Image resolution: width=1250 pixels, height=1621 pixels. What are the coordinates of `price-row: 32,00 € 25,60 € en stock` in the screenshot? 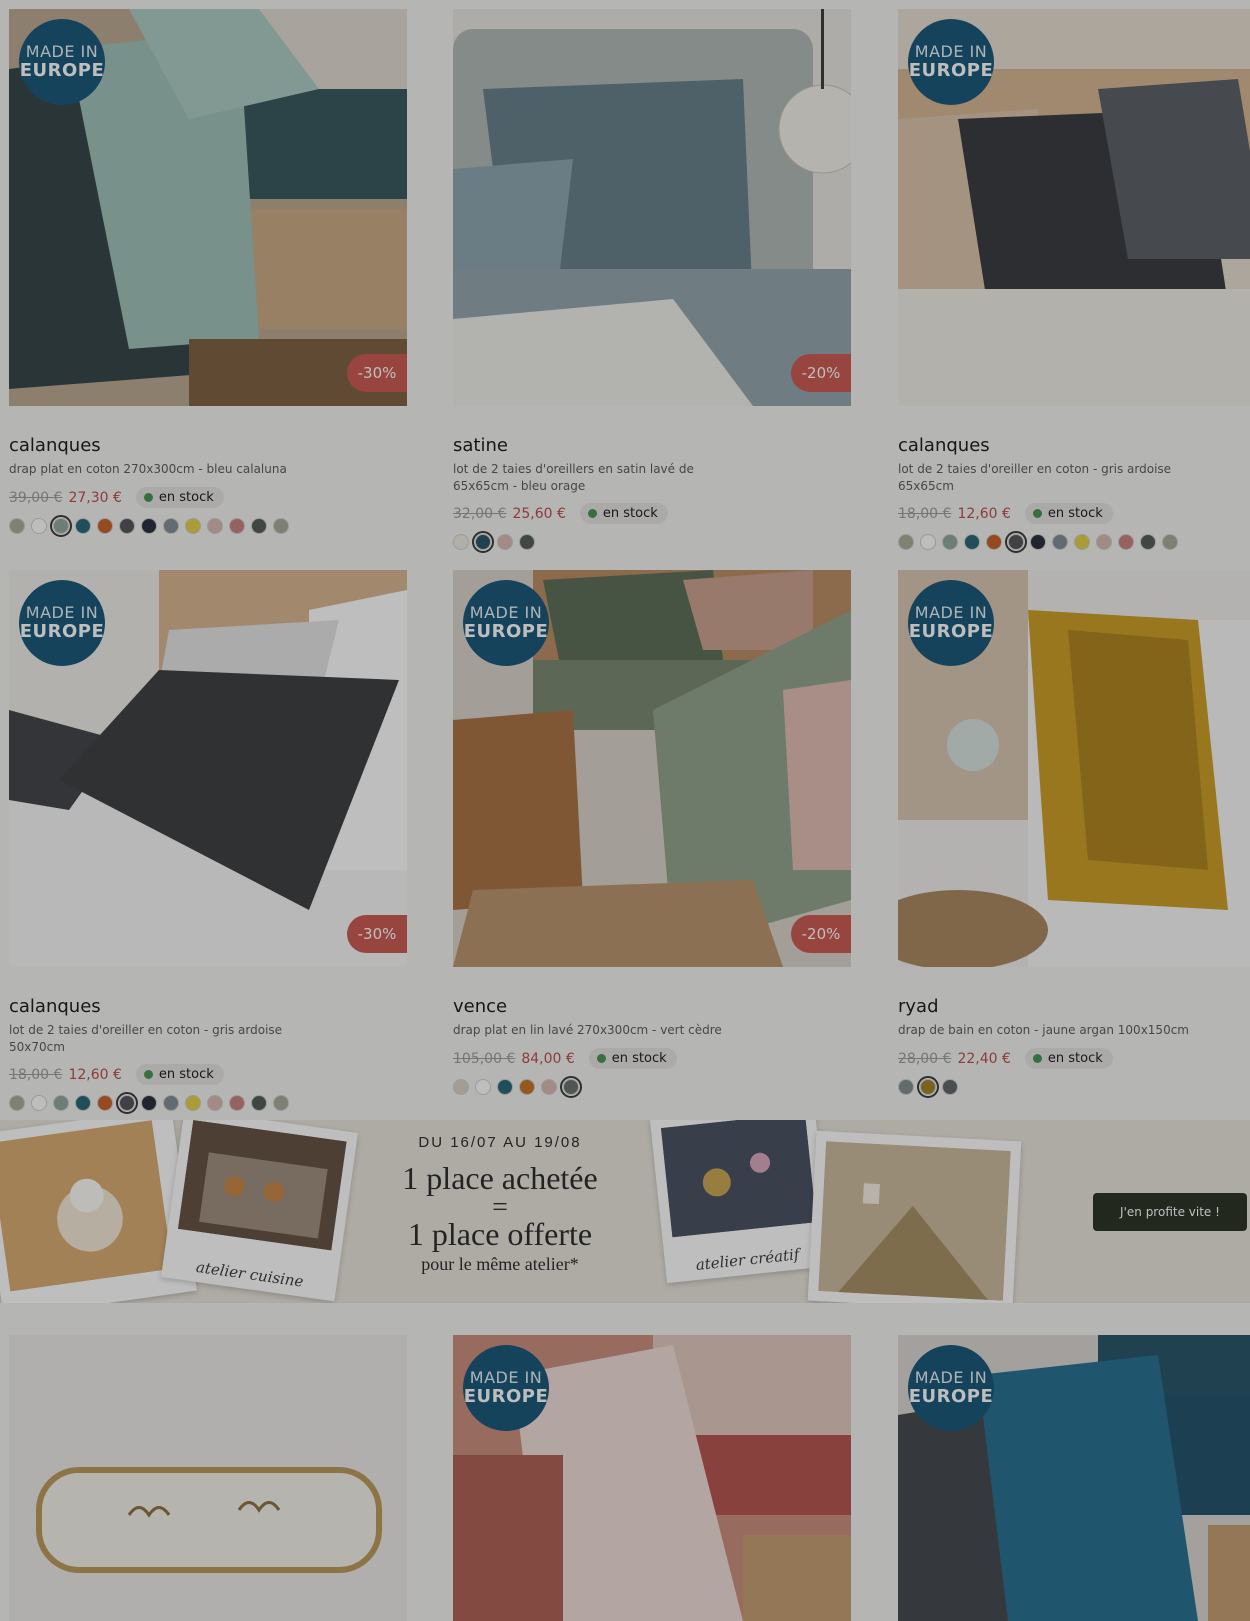 It's located at (560, 513).